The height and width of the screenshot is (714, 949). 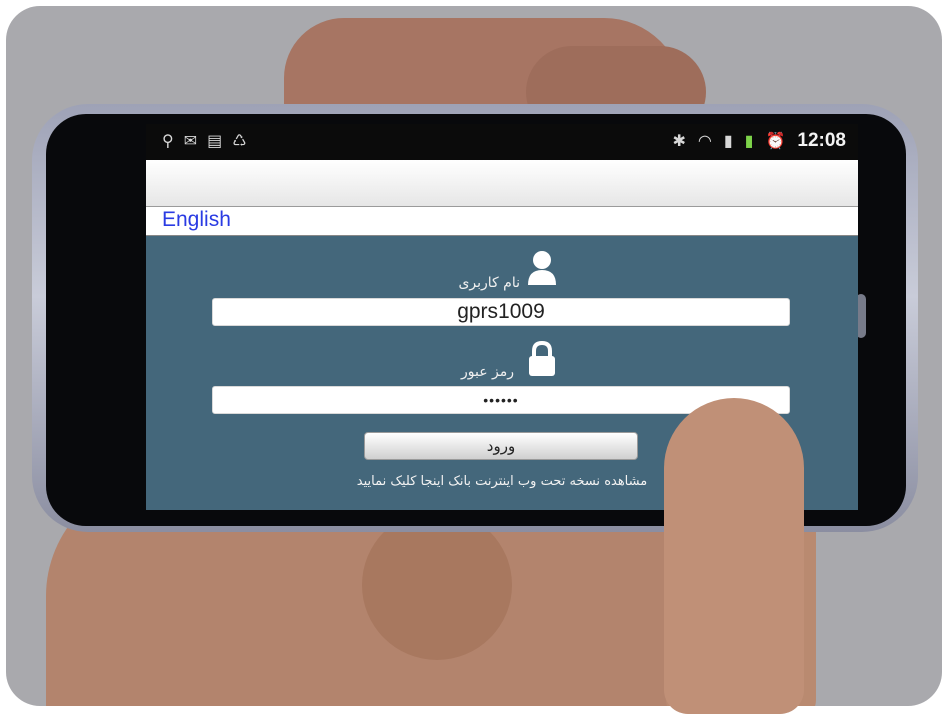 I want to click on usb-icon: ⚲, so click(x=168, y=140).